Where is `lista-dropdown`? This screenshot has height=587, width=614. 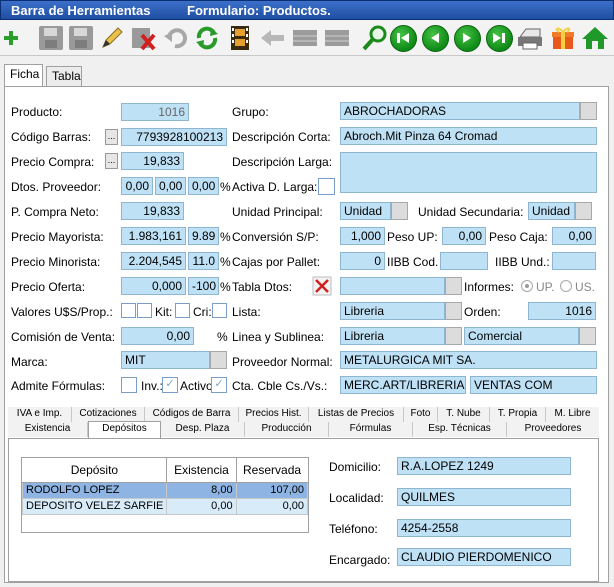
lista-dropdown is located at coordinates (453, 311).